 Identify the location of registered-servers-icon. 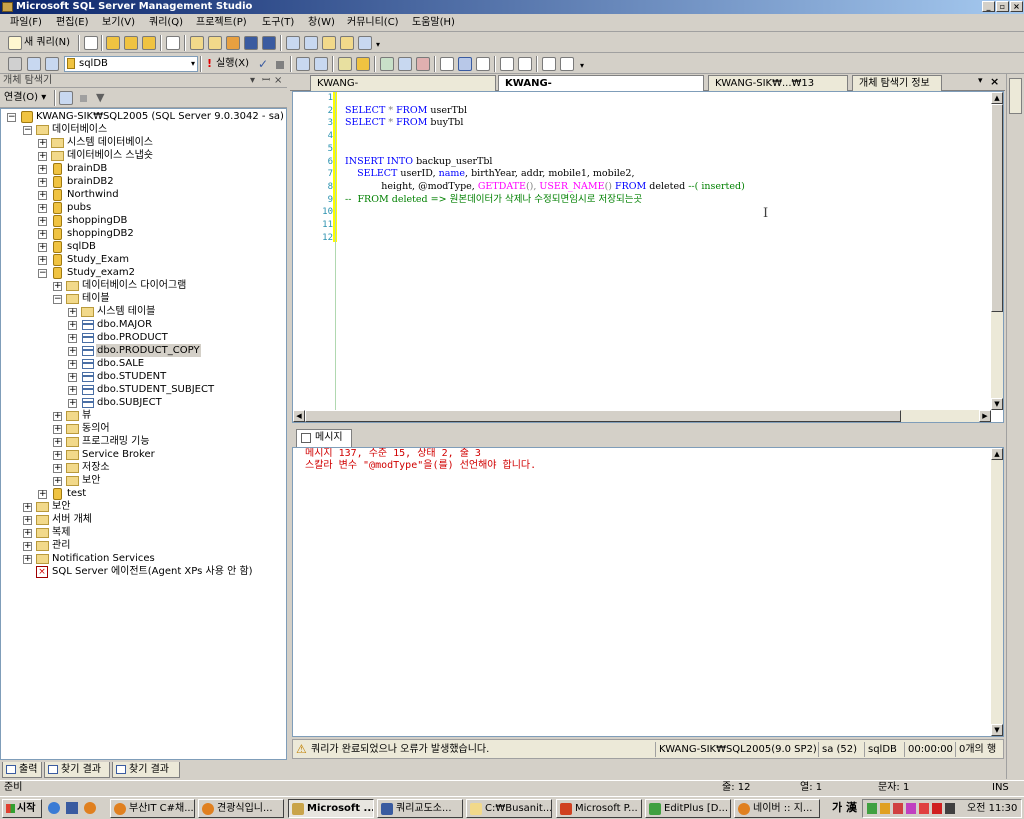
(293, 43).